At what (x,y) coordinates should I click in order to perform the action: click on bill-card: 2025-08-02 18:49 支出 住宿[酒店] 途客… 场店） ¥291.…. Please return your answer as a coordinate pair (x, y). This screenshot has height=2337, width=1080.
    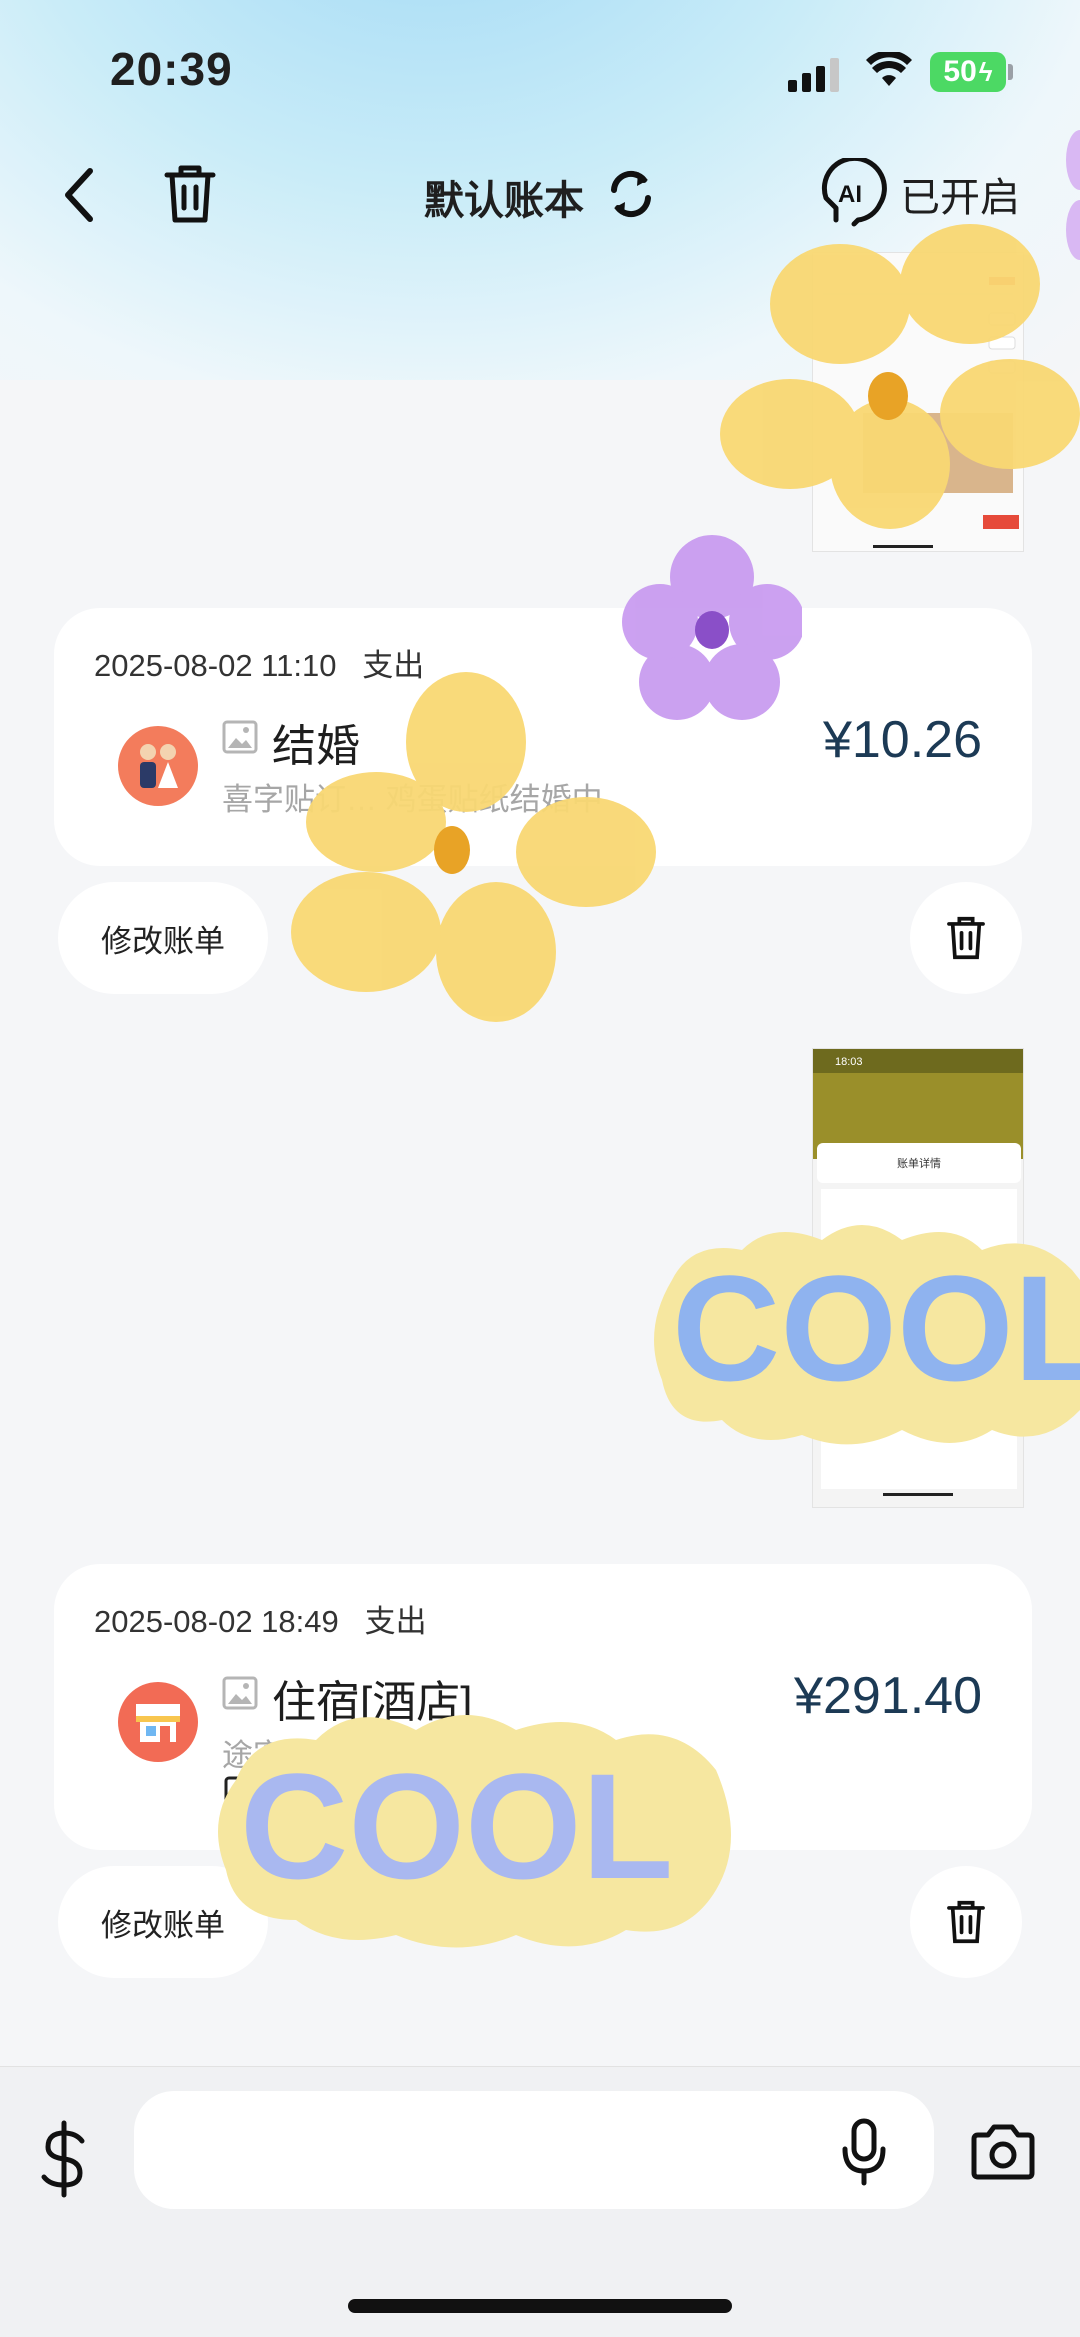
    Looking at the image, I should click on (543, 1707).